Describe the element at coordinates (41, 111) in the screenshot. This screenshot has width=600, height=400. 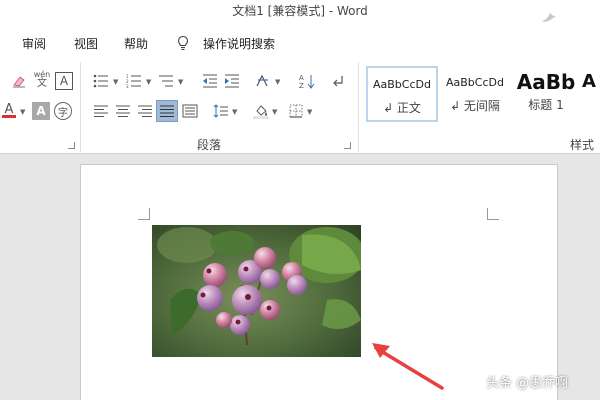
I see `character-shading-icon: A` at that location.